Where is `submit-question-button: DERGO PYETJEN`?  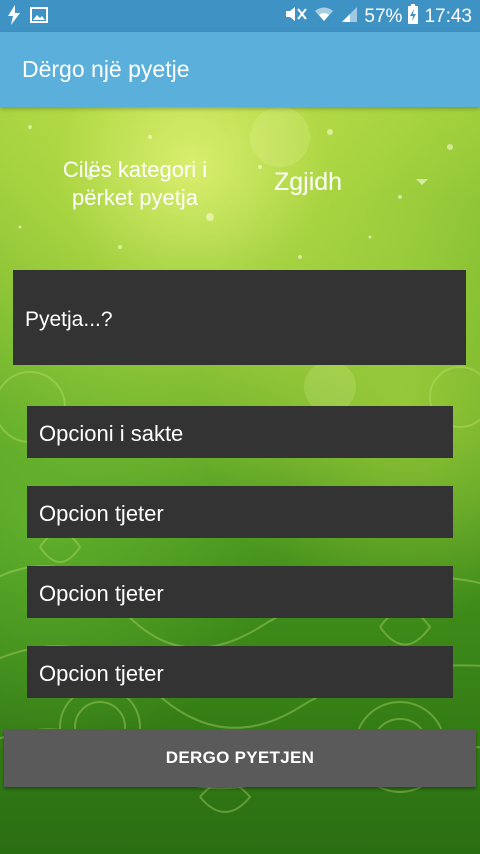
submit-question-button: DERGO PYETJEN is located at coordinates (240, 758).